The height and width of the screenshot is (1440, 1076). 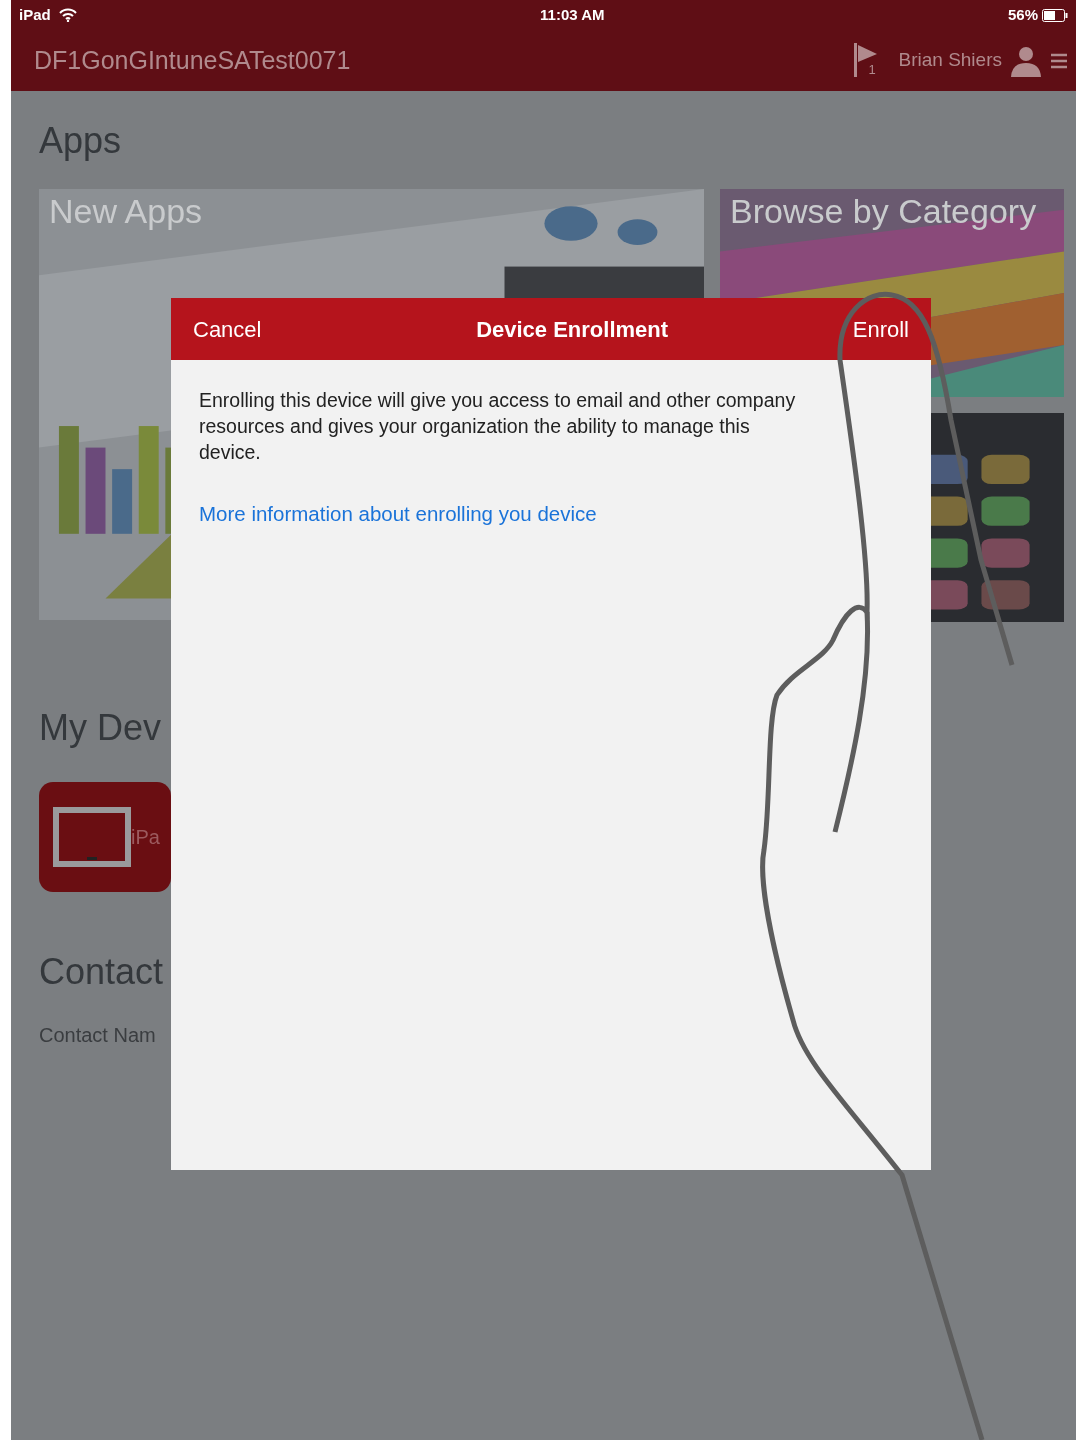 What do you see at coordinates (883, 211) in the screenshot?
I see `tile-title: Browse by Category` at bounding box center [883, 211].